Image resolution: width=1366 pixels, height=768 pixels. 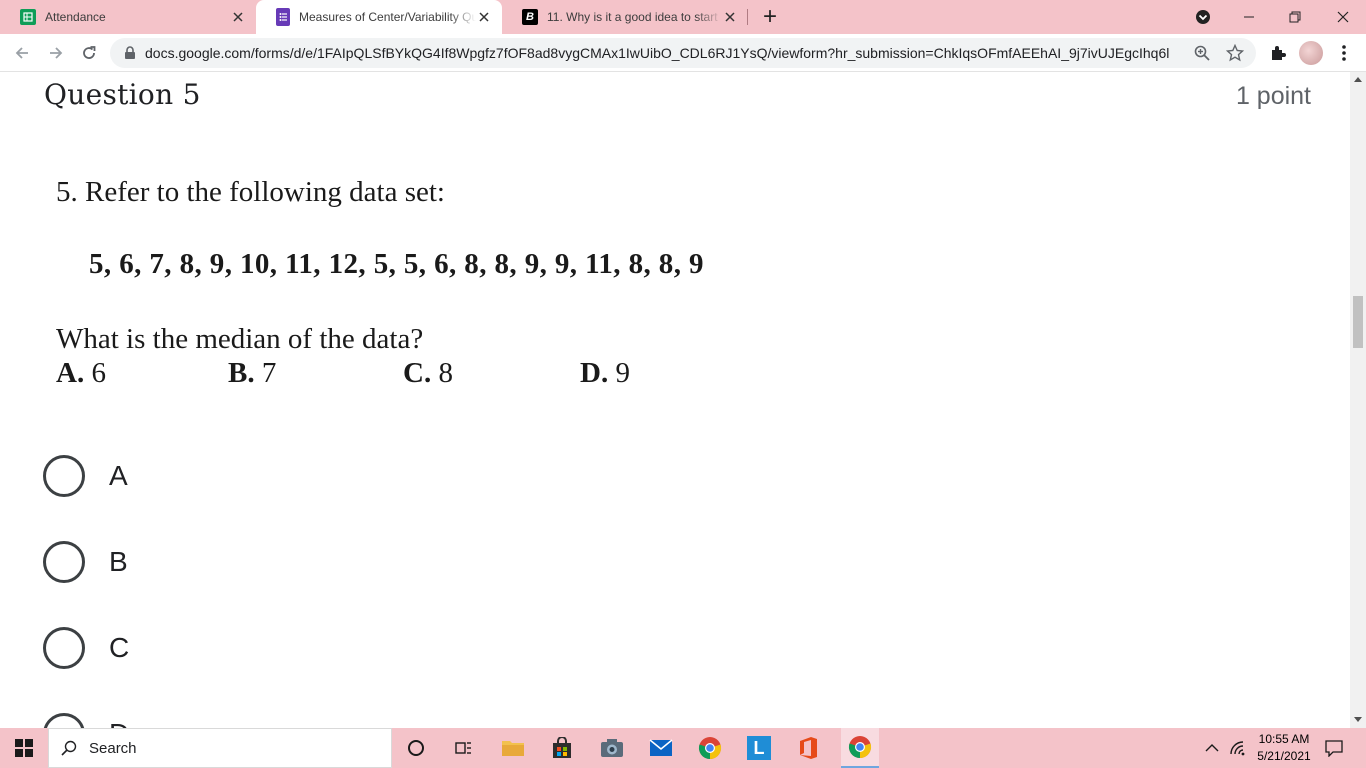 I want to click on tab-search-icon, so click(x=1203, y=17).